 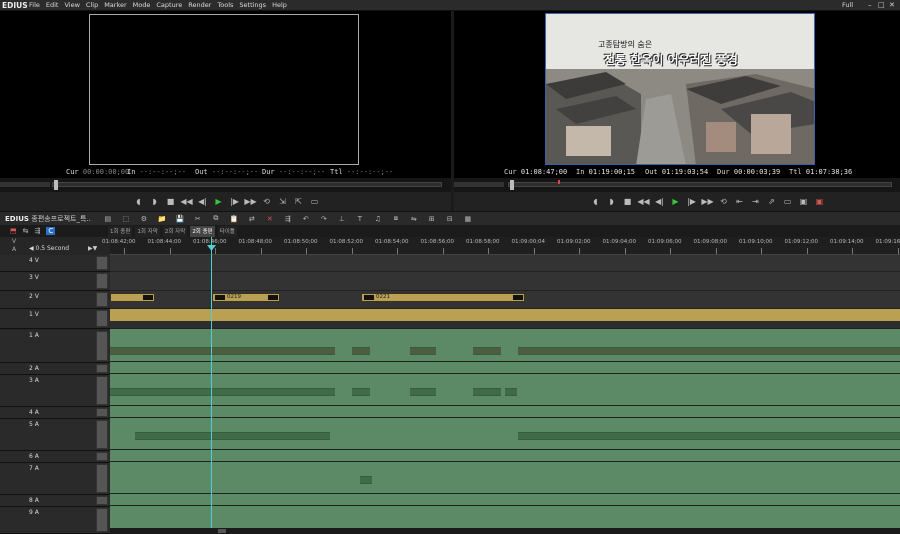 What do you see at coordinates (250, 201) in the screenshot?
I see `fast-forward-icon: ▶▶` at bounding box center [250, 201].